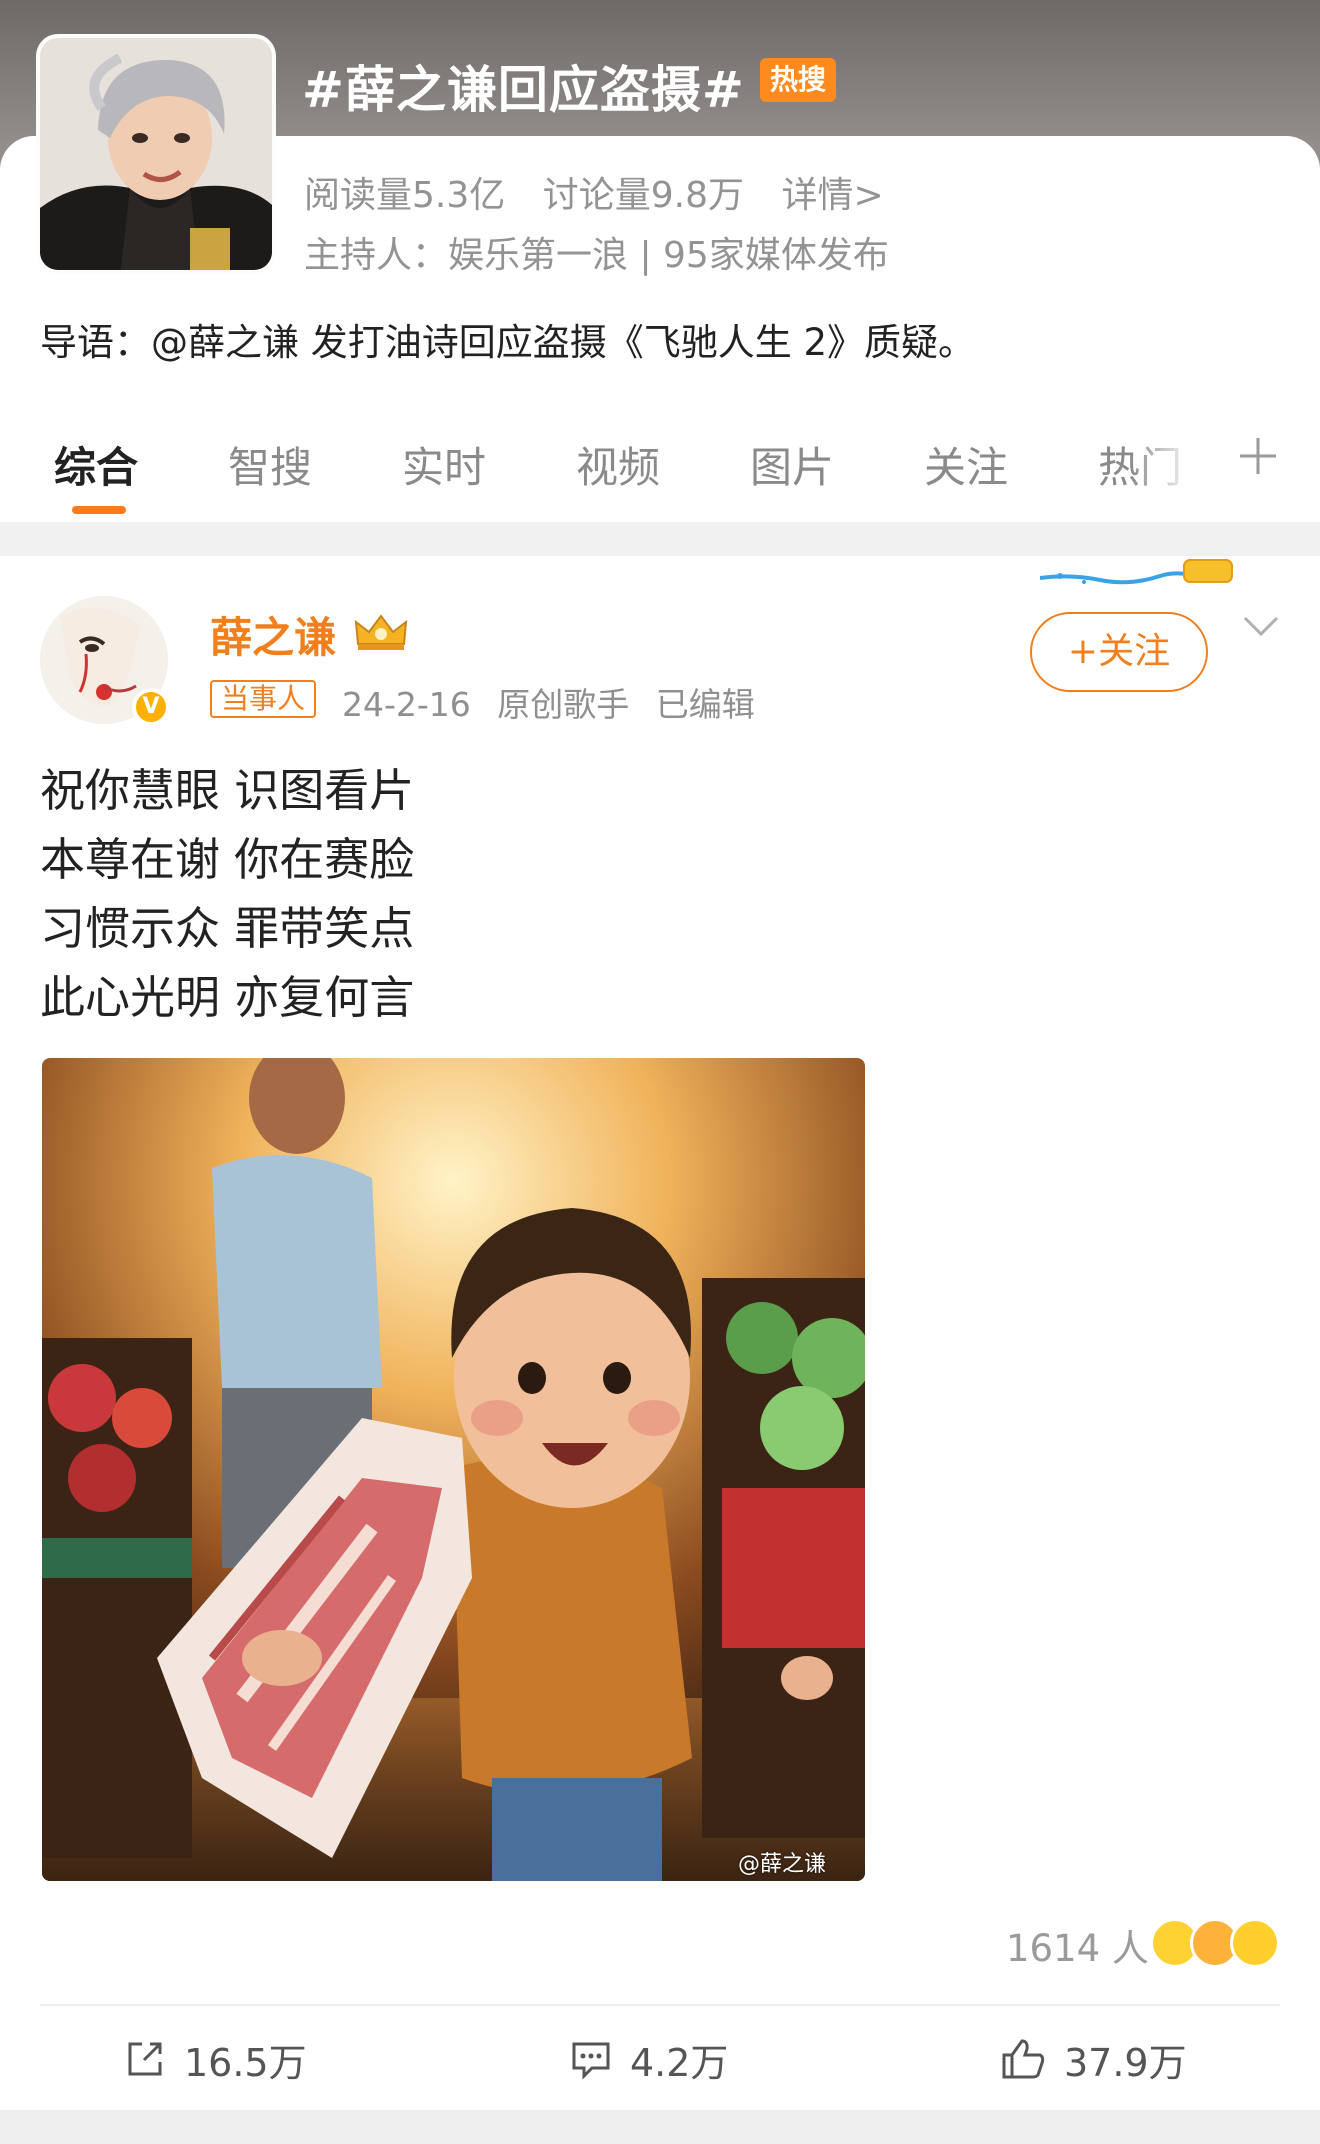 Image resolution: width=1320 pixels, height=2144 pixels. Describe the element at coordinates (660, 539) in the screenshot. I see `section-separator` at that location.